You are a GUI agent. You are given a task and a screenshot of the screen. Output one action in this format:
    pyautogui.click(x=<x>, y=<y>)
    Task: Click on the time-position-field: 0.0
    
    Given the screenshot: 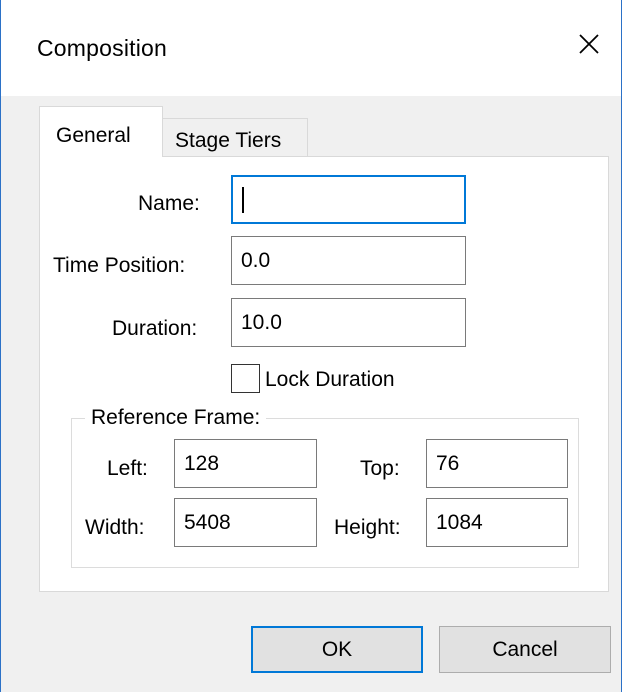 What is the action you would take?
    pyautogui.click(x=348, y=260)
    